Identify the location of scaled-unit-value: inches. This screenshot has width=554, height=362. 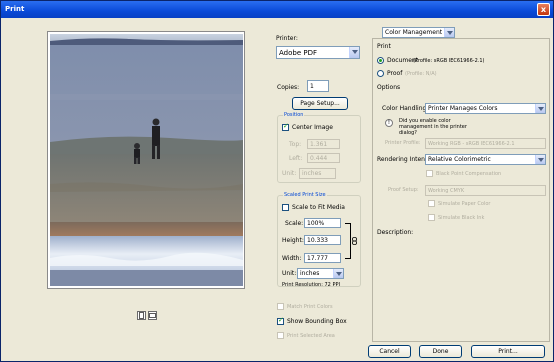
(310, 273).